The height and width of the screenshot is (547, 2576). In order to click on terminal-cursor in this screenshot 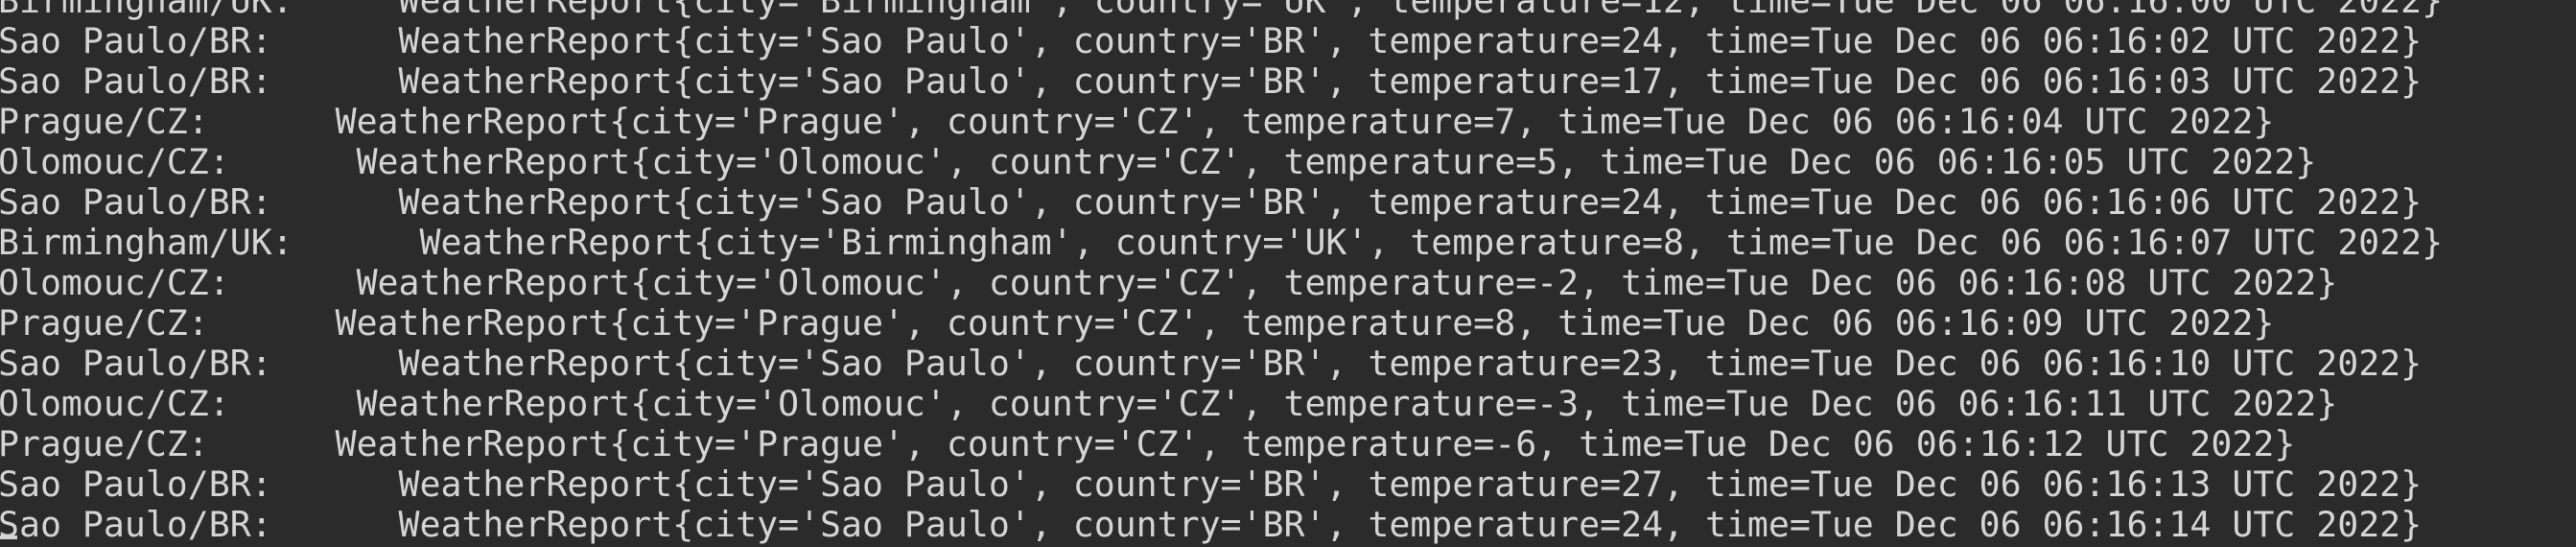, I will do `click(8, 537)`.